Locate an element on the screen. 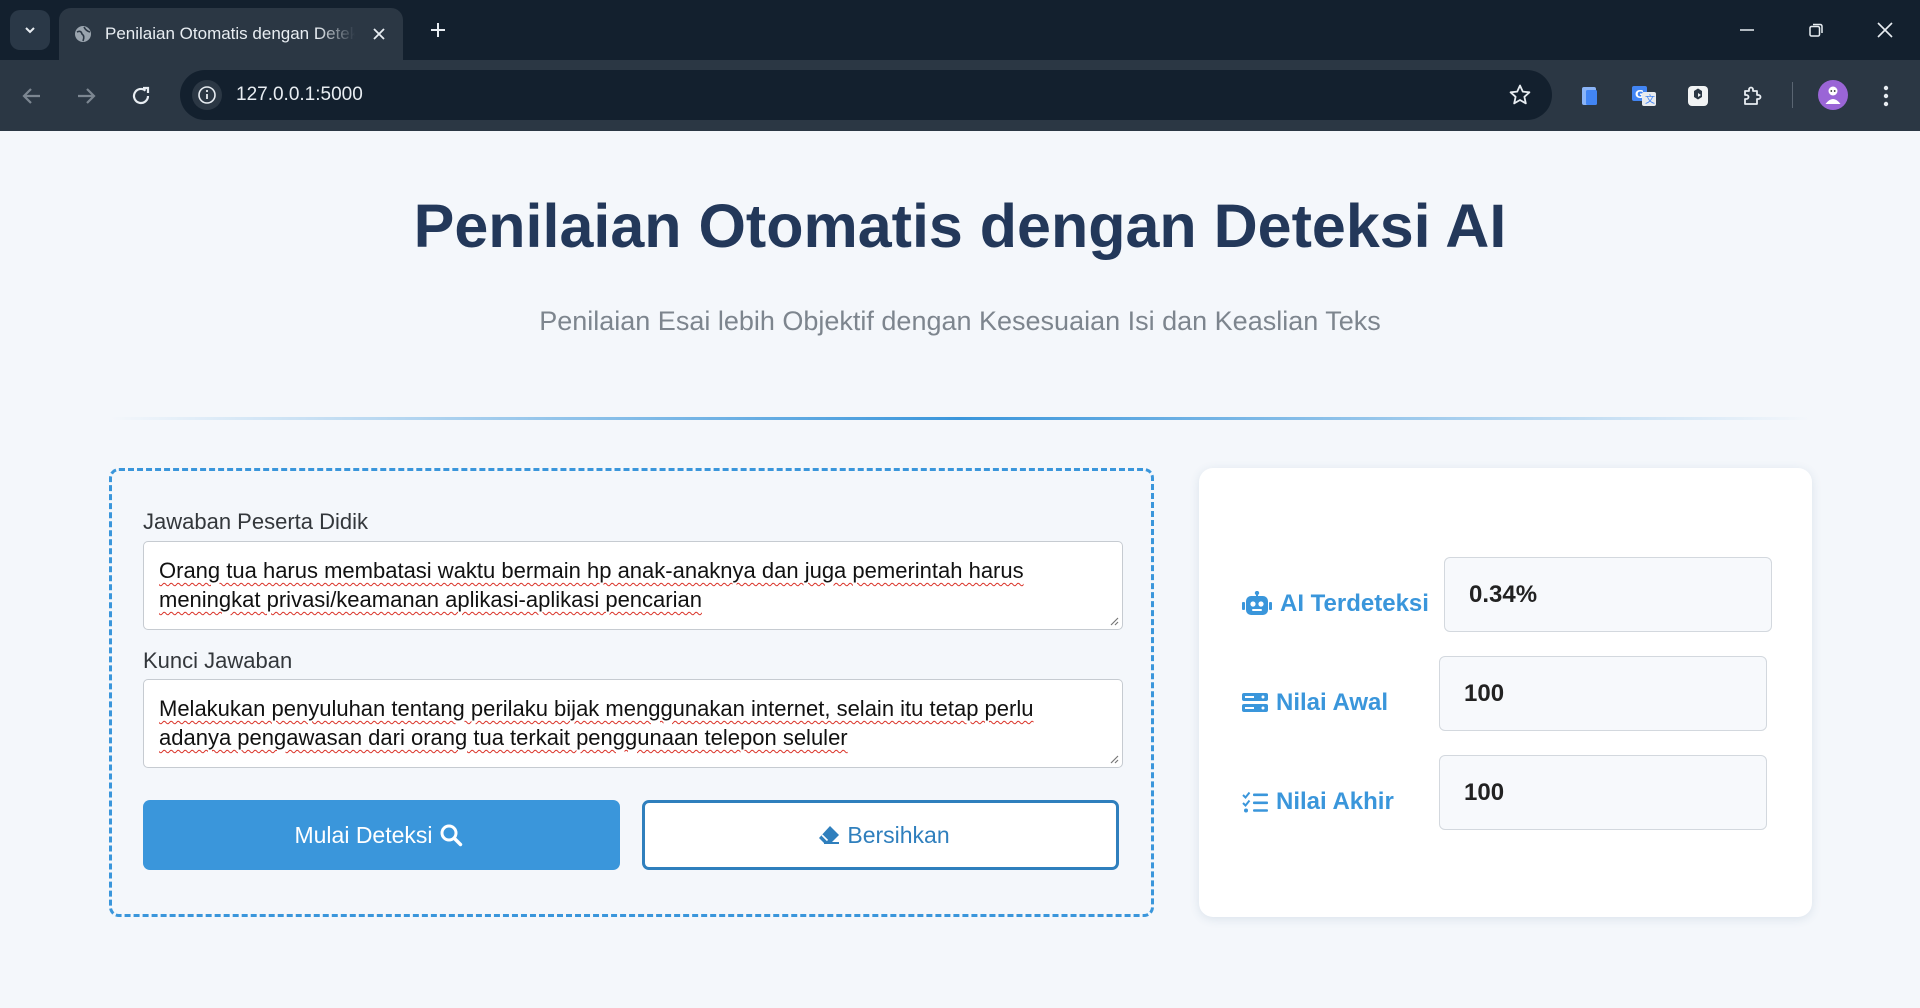  student-answer-label: Jawaban Peserta Didik is located at coordinates (256, 521).